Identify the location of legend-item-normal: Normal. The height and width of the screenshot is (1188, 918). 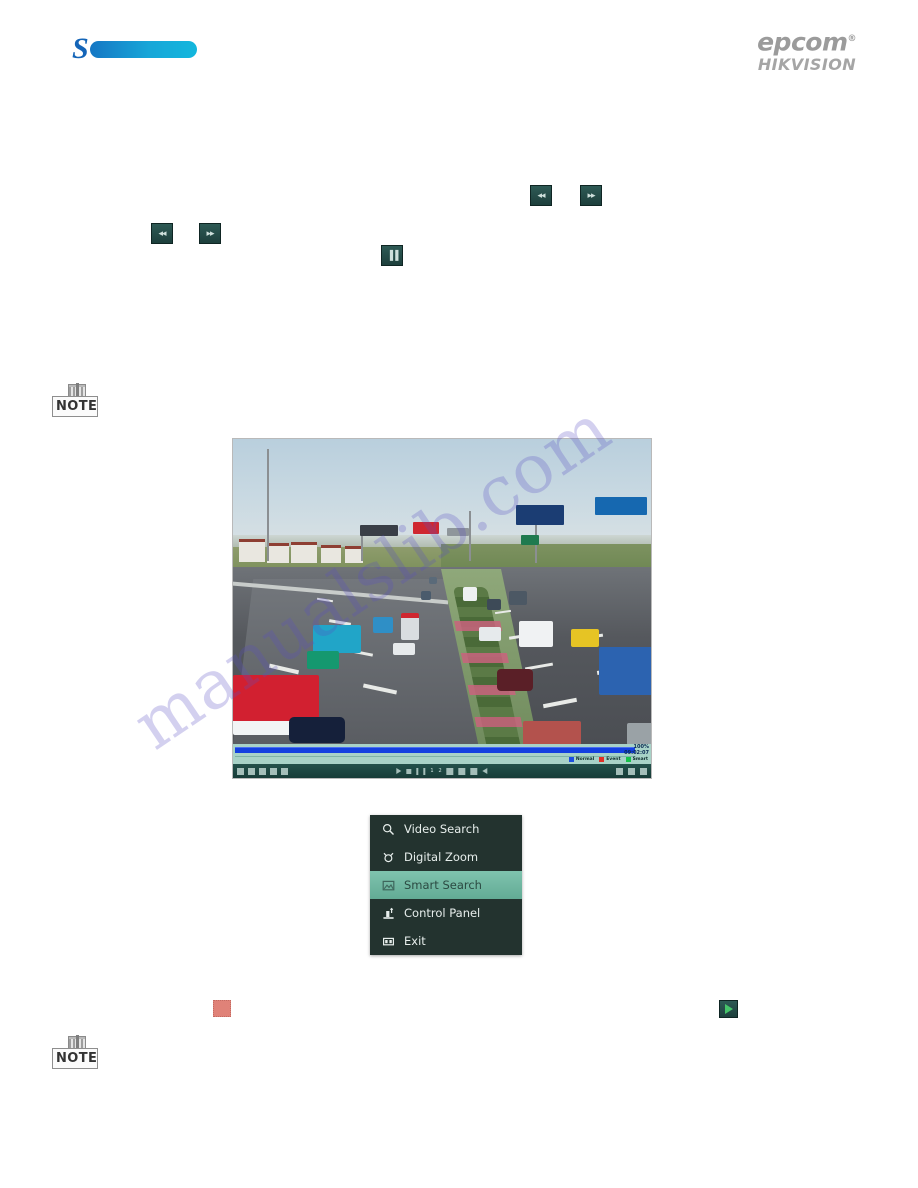
(581, 759).